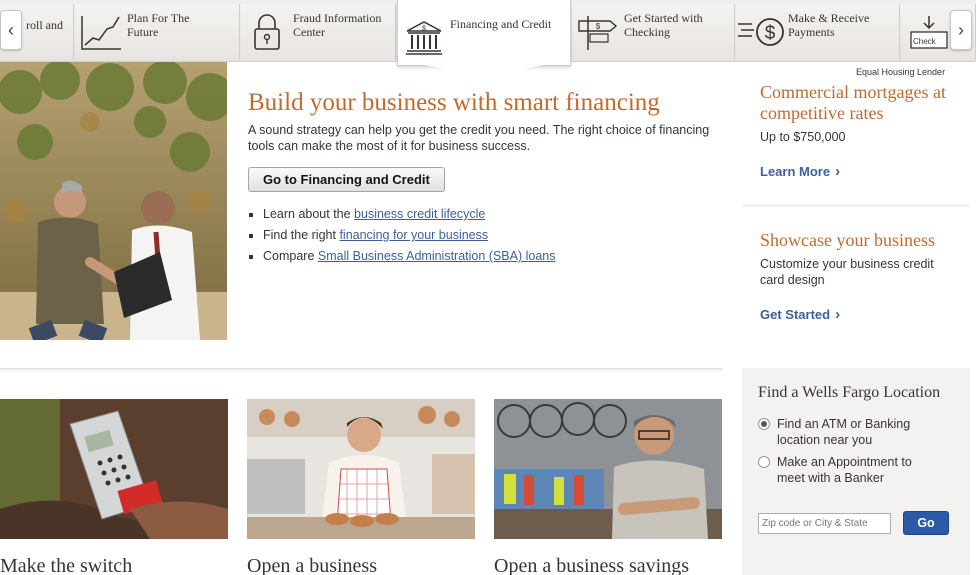 Image resolution: width=976 pixels, height=575 pixels. I want to click on tab-label: Financing and Credit, so click(501, 23).